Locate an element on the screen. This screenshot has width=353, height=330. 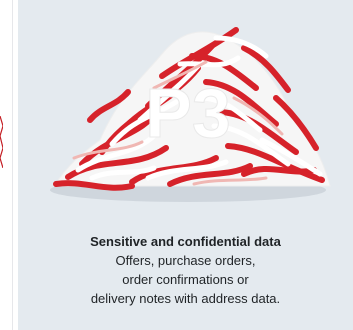
security-level-title: Sensitive and confidential data is located at coordinates (185, 241).